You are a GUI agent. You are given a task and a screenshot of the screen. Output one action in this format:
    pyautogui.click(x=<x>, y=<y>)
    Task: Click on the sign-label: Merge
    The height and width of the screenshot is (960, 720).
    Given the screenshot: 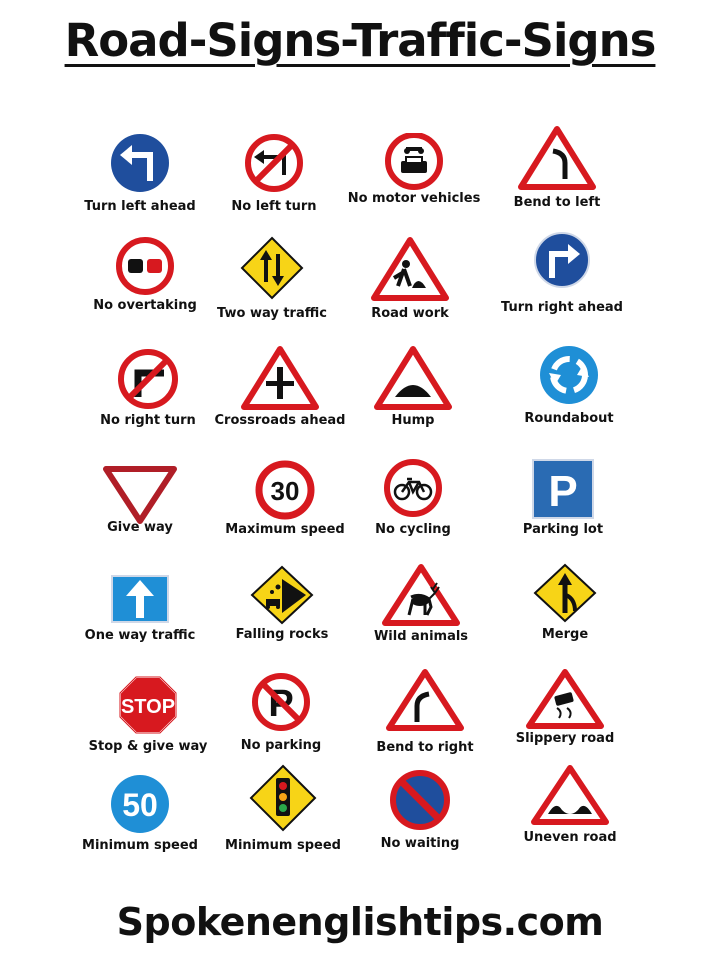 What is the action you would take?
    pyautogui.click(x=565, y=634)
    